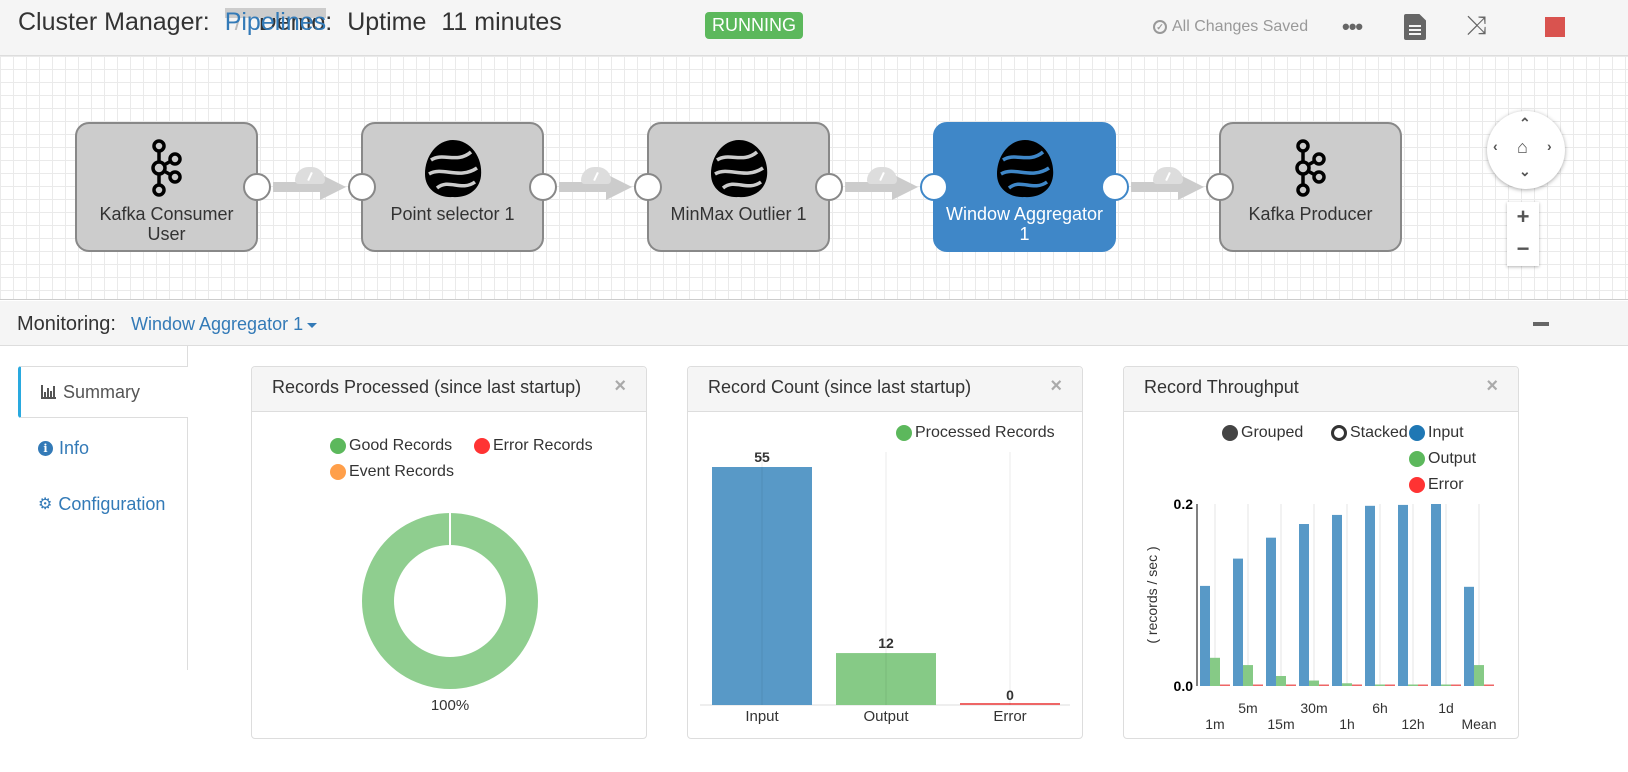 This screenshot has height=772, width=1628. Describe the element at coordinates (1495, 146) in the screenshot. I see `pan-left-icon: ‹` at that location.